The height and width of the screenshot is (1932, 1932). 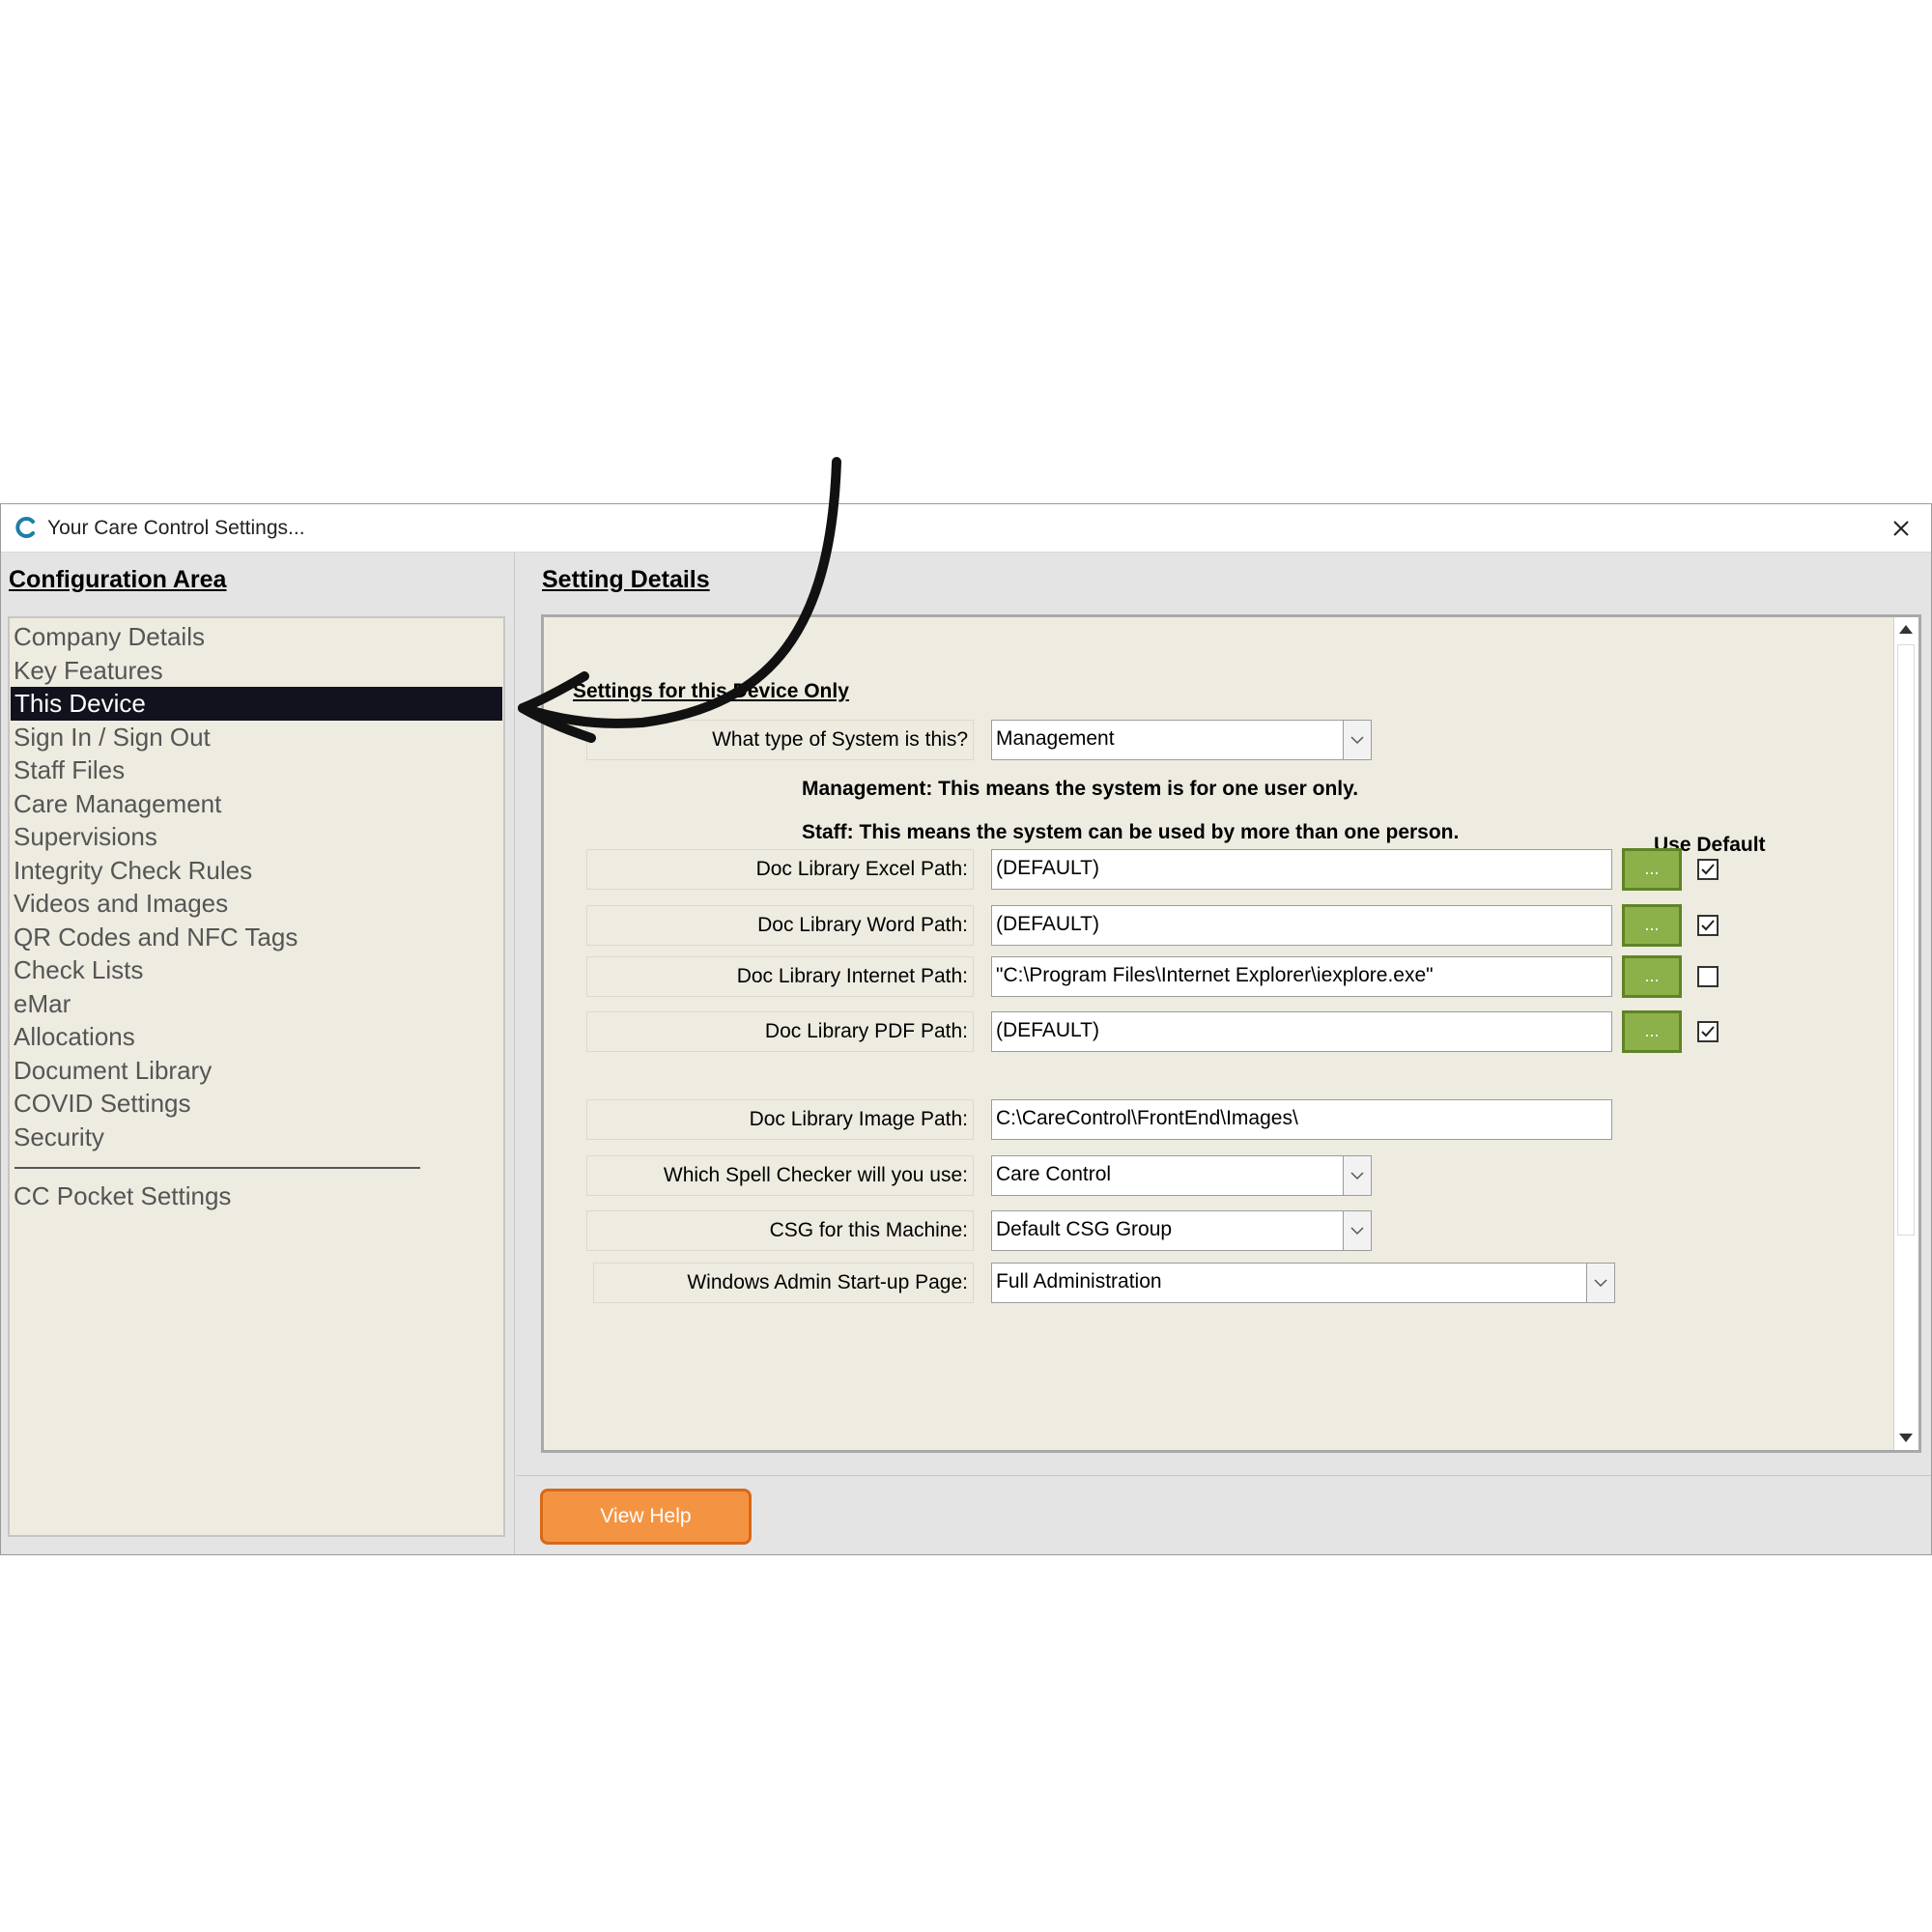 What do you see at coordinates (1301, 869) in the screenshot?
I see `doc-library-excel-path-field: (DEFAULT)` at bounding box center [1301, 869].